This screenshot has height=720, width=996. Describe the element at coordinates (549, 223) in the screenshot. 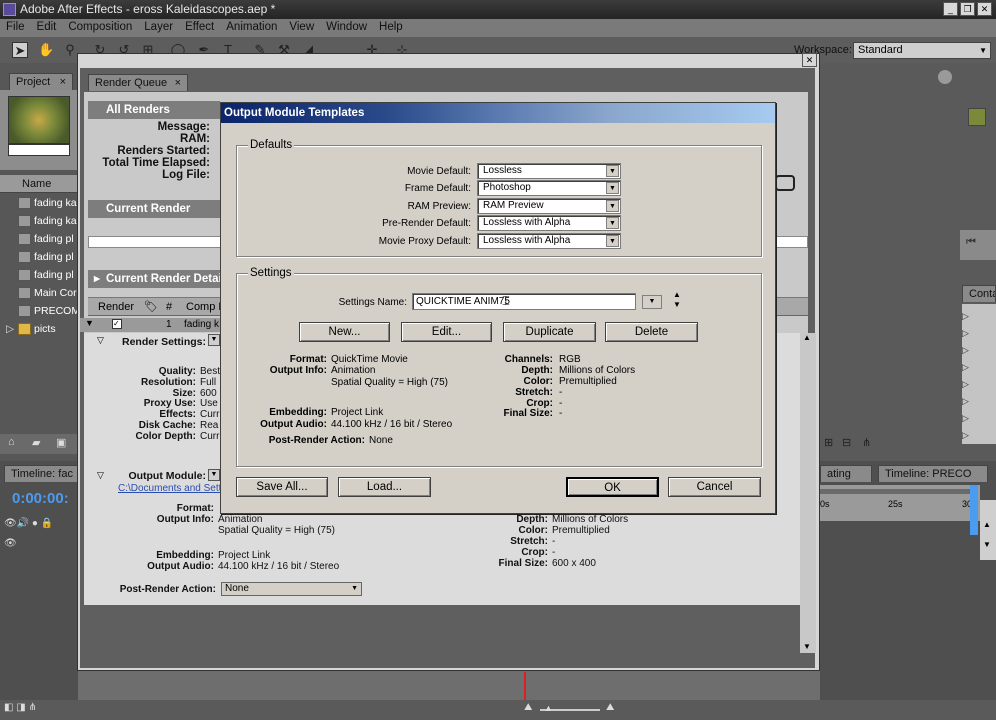

I see `pre-render-default-select: Lossless with Alpha ▼` at that location.